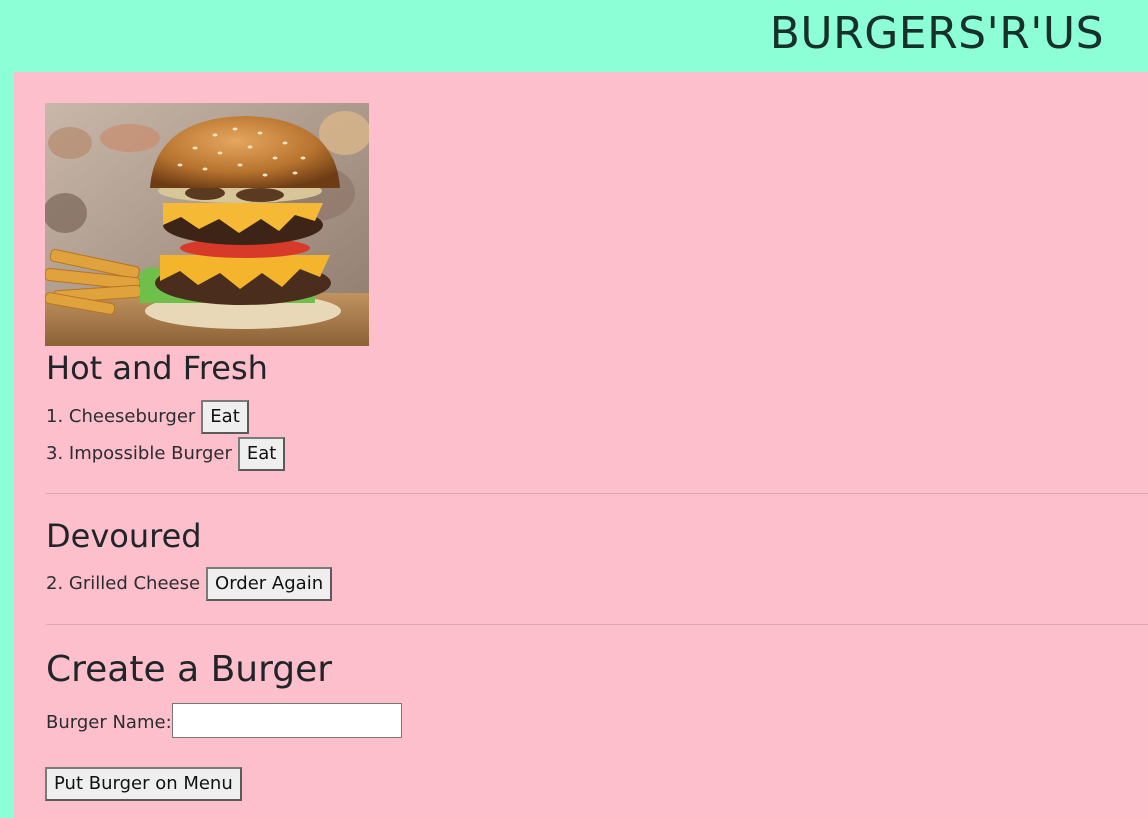  I want to click on devoured-section-title: Devoured, so click(124, 536).